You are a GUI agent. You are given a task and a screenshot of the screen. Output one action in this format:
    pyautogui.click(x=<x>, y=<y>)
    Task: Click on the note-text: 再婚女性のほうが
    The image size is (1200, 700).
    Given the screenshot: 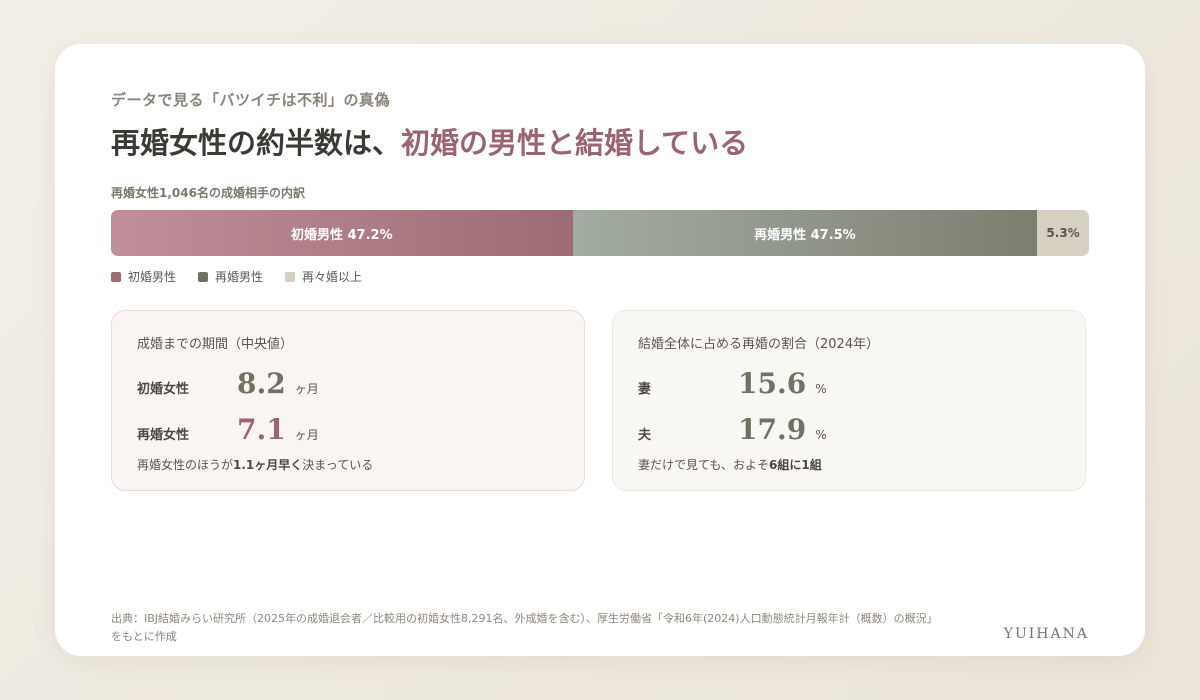 What is the action you would take?
    pyautogui.click(x=185, y=465)
    